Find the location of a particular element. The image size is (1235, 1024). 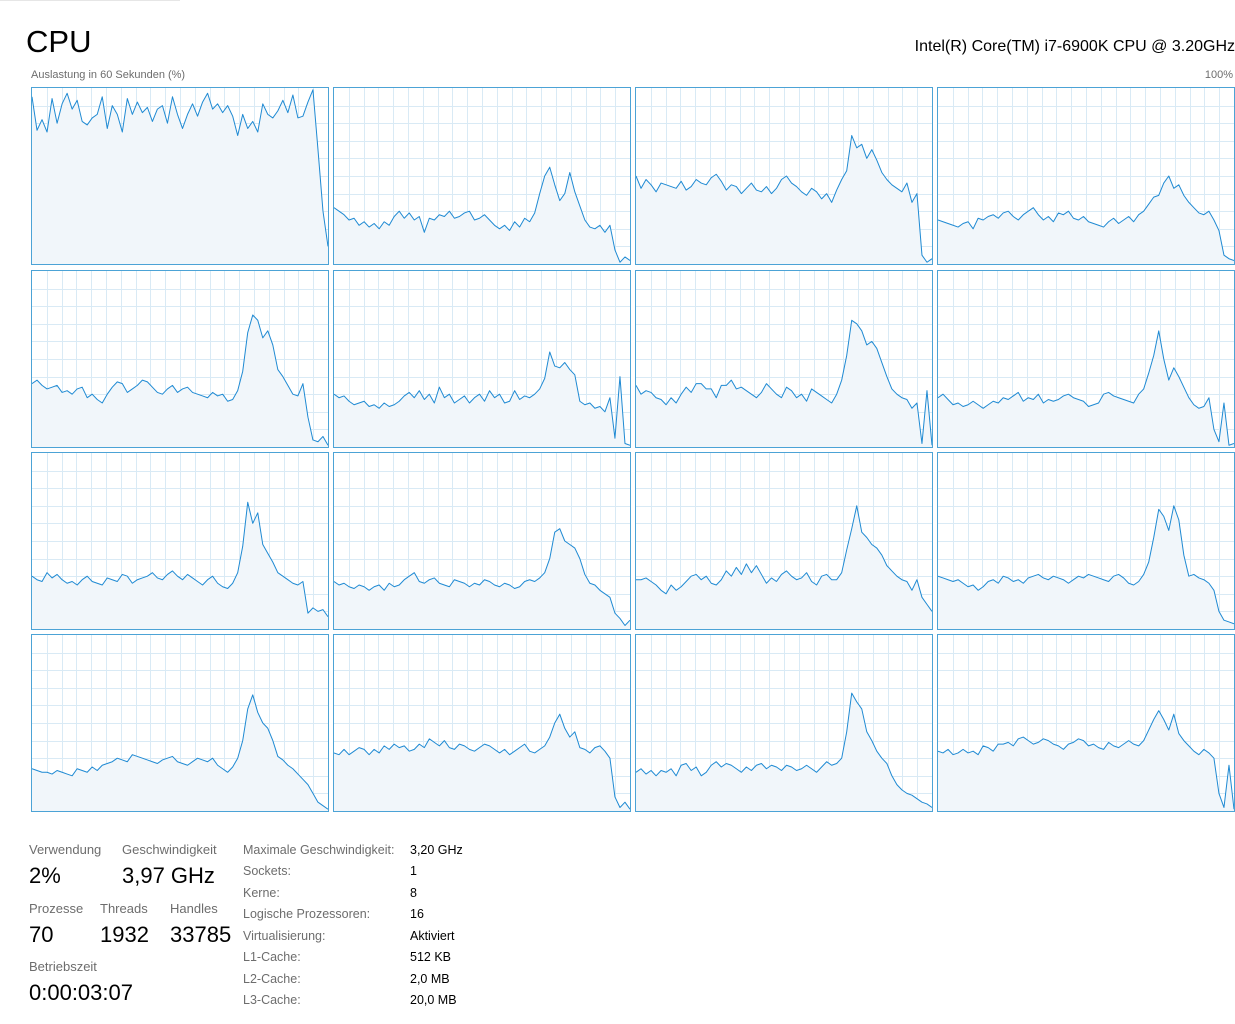

handles-value: 33785 is located at coordinates (201, 934).